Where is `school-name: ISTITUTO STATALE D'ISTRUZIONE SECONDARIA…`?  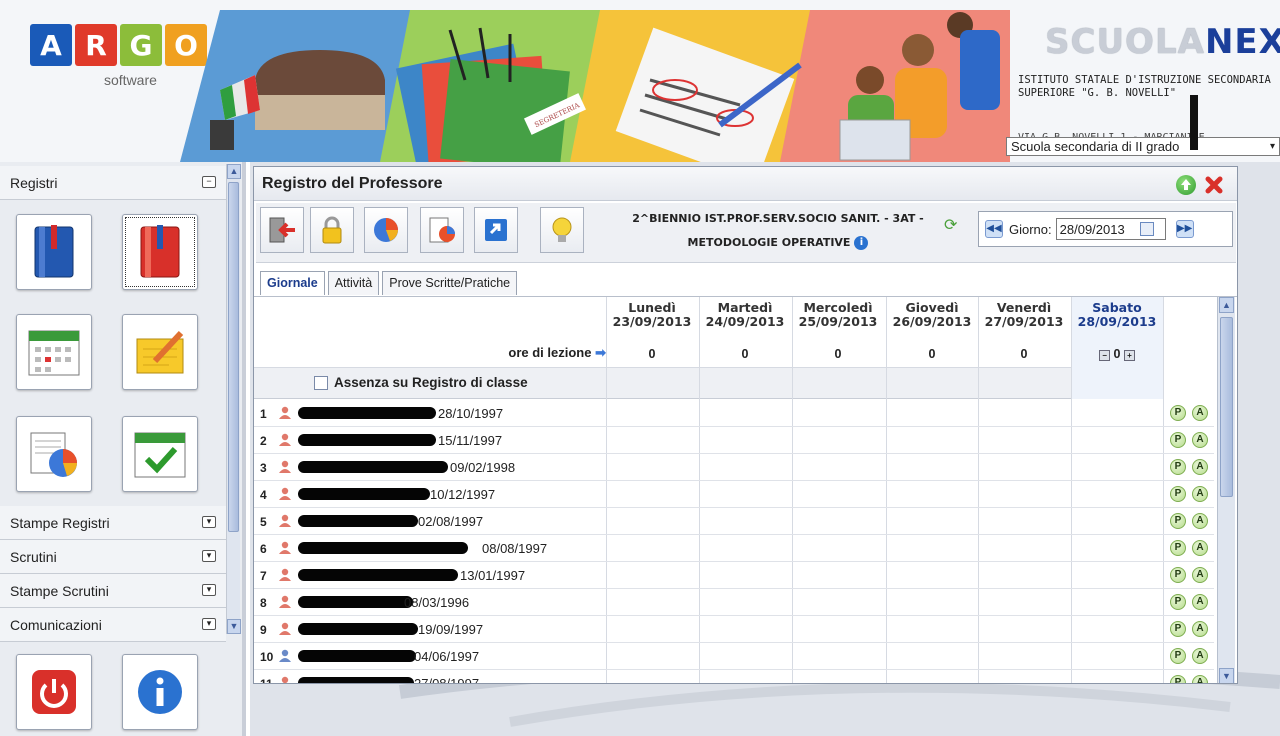
school-name: ISTITUTO STATALE D'ISTRUZIONE SECONDARIA… is located at coordinates (1144, 86).